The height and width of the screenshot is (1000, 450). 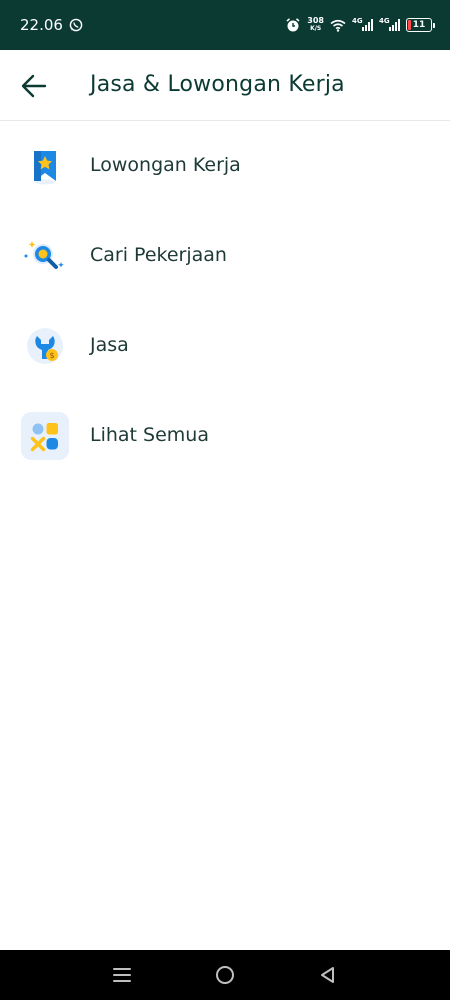 I want to click on wifi-icon, so click(x=338, y=25).